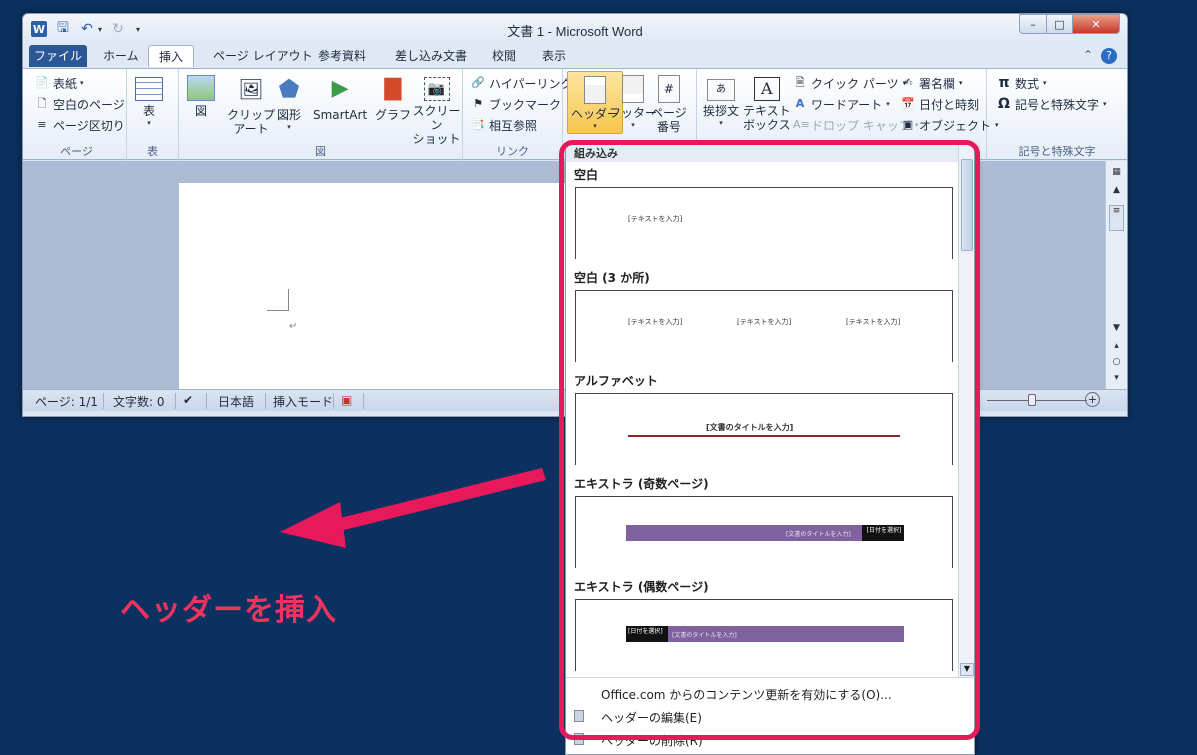 This screenshot has width=1197, height=755. What do you see at coordinates (152, 151) in the screenshot?
I see `group-label-tables: 表` at bounding box center [152, 151].